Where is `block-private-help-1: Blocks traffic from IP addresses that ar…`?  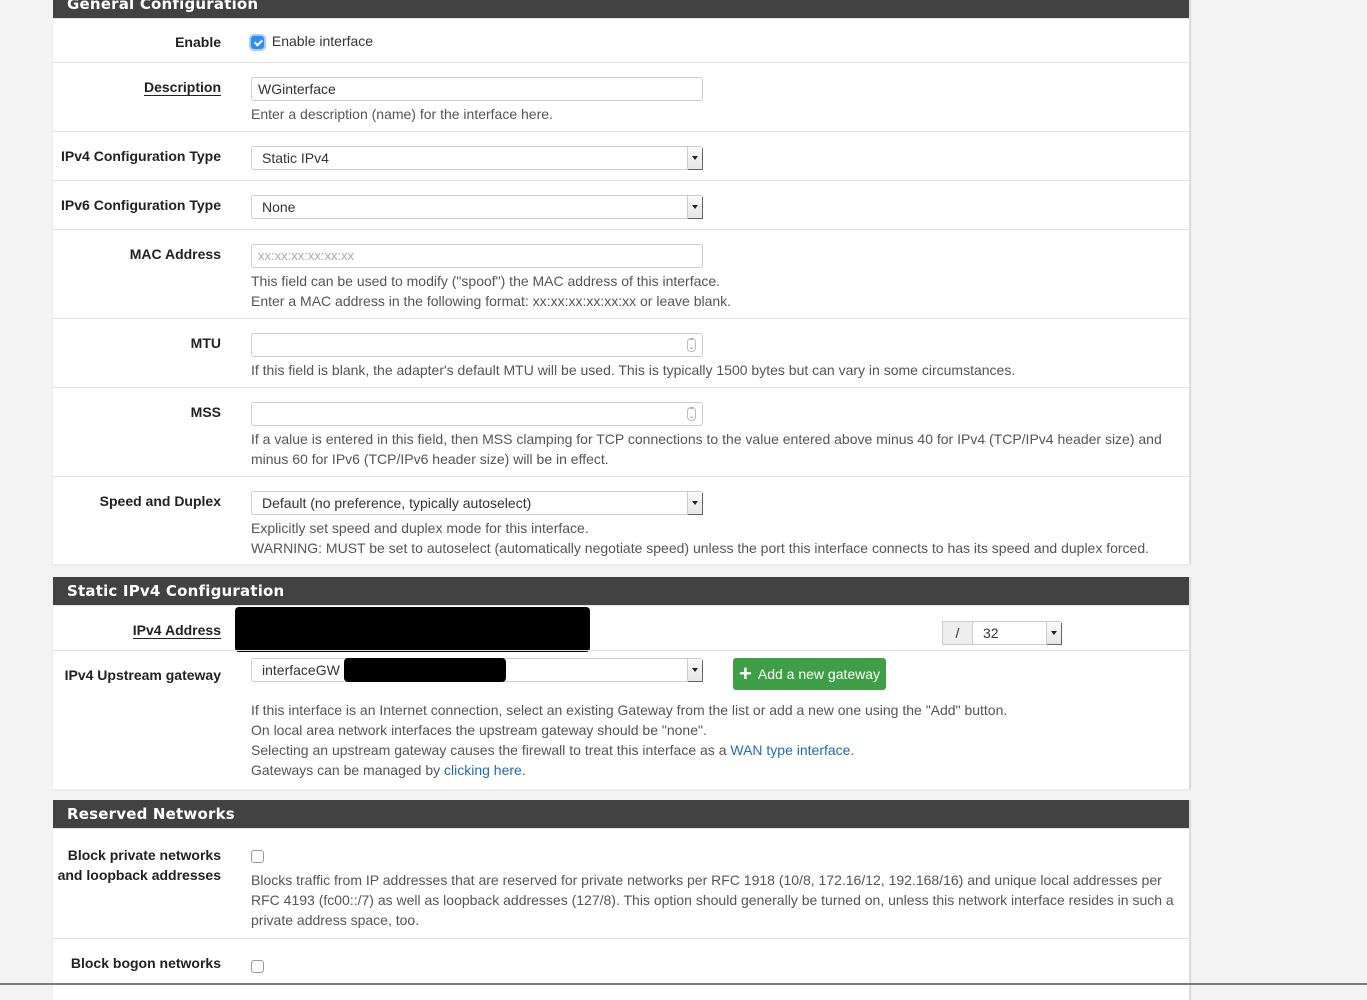 block-private-help-1: Blocks traffic from IP addresses that ar… is located at coordinates (706, 880).